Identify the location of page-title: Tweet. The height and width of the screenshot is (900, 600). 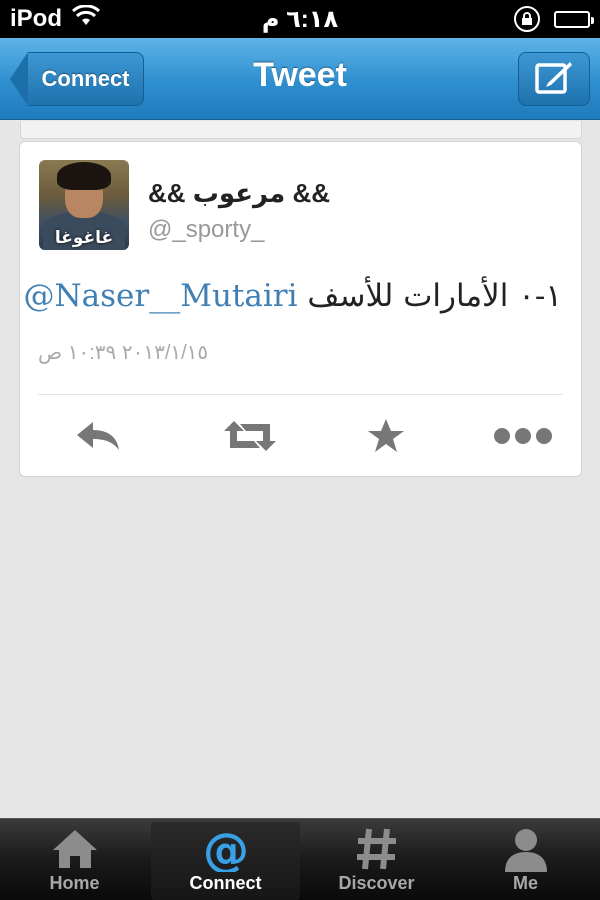
(300, 75).